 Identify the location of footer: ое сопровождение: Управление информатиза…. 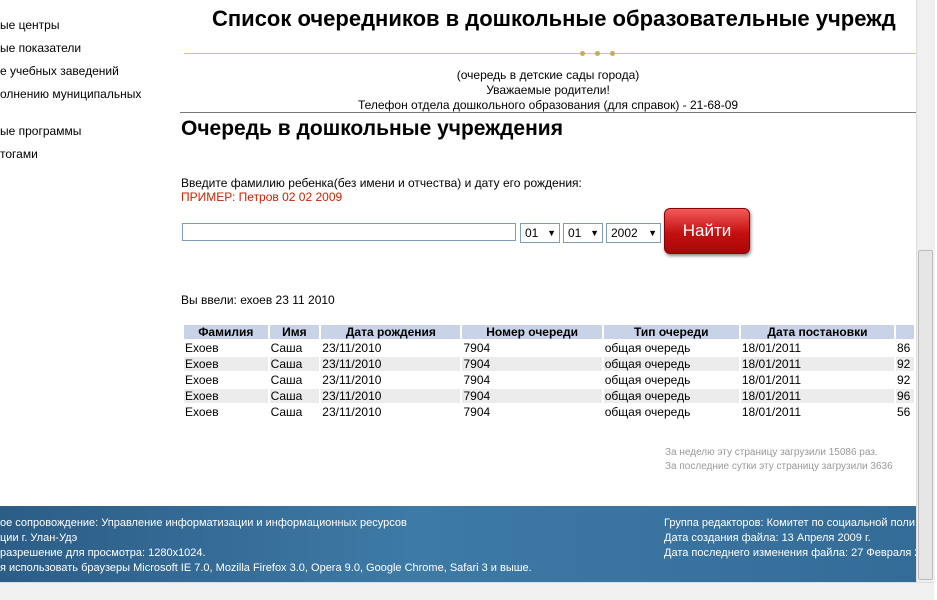
(458, 544).